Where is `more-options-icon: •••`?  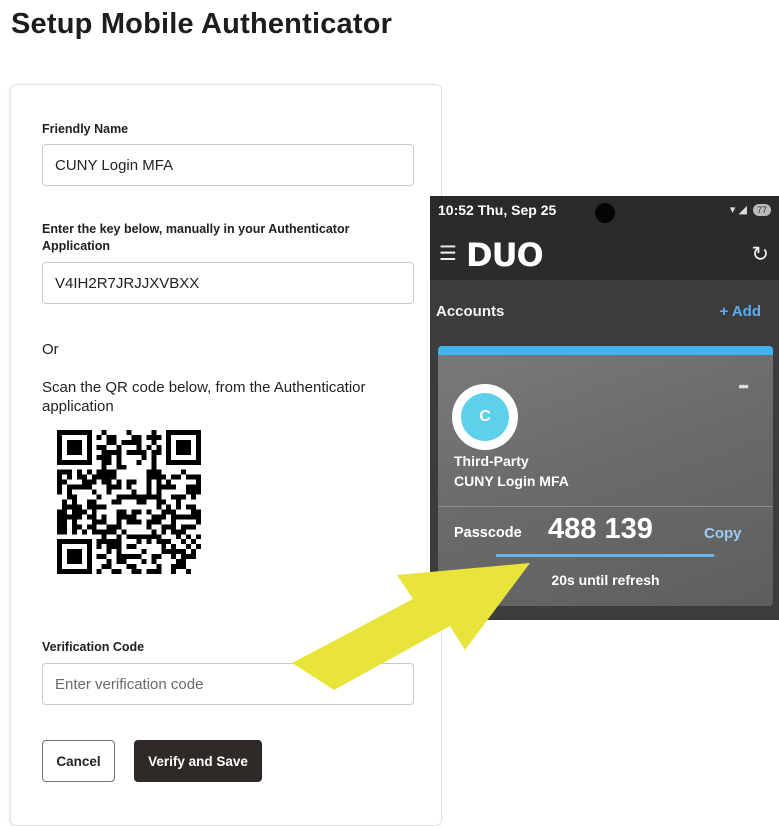
more-options-icon: ••• is located at coordinates (743, 386).